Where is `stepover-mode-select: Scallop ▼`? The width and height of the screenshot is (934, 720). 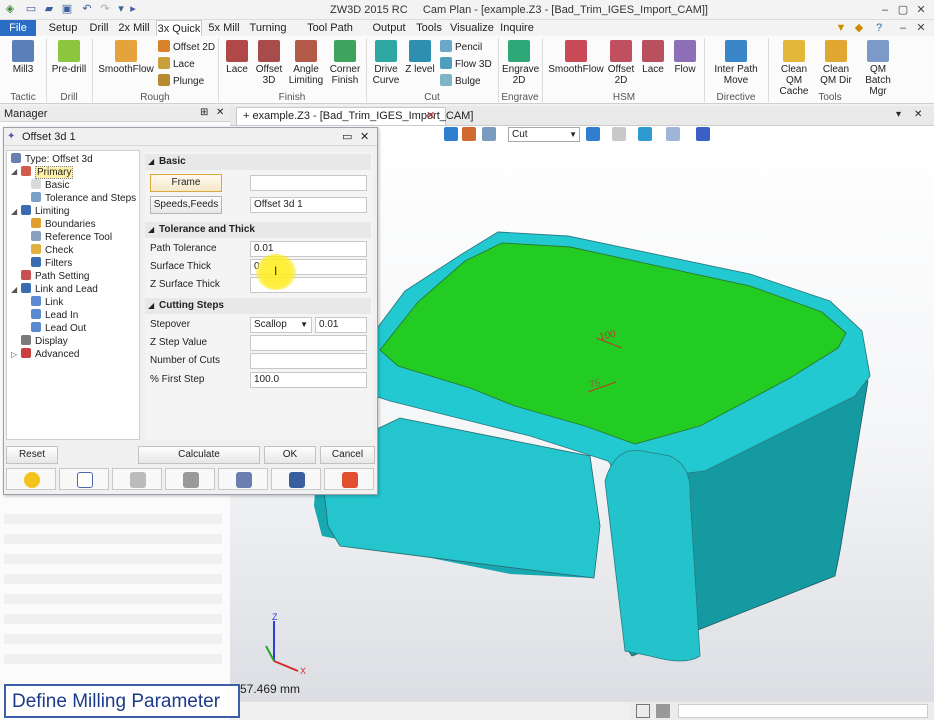
stepover-mode-select: Scallop ▼ is located at coordinates (281, 325).